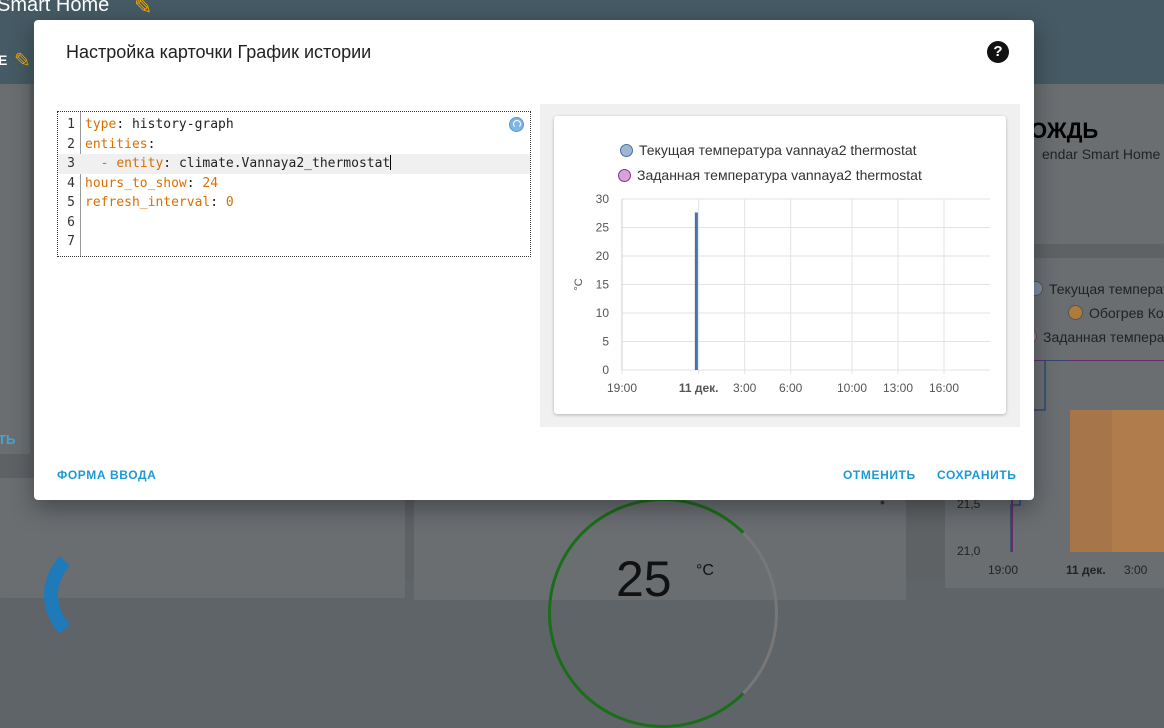 The width and height of the screenshot is (1164, 728). Describe the element at coordinates (238, 163) in the screenshot. I see `line-code: - entity: climate.Vannaya2_thermostat` at that location.